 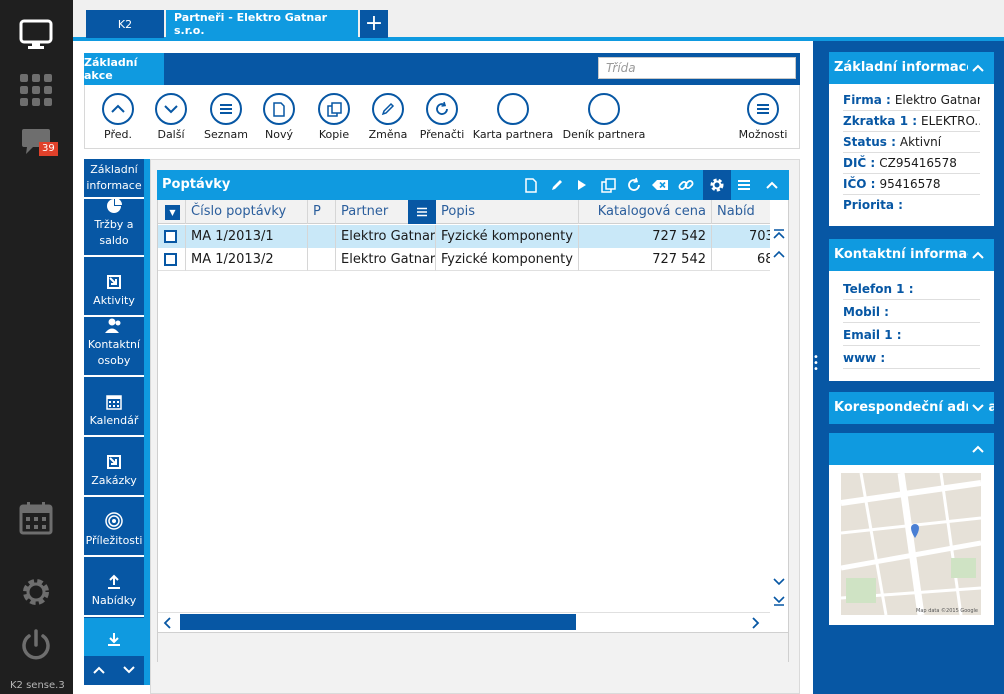 I want to click on nav-offers: Nabídky, so click(x=114, y=588).